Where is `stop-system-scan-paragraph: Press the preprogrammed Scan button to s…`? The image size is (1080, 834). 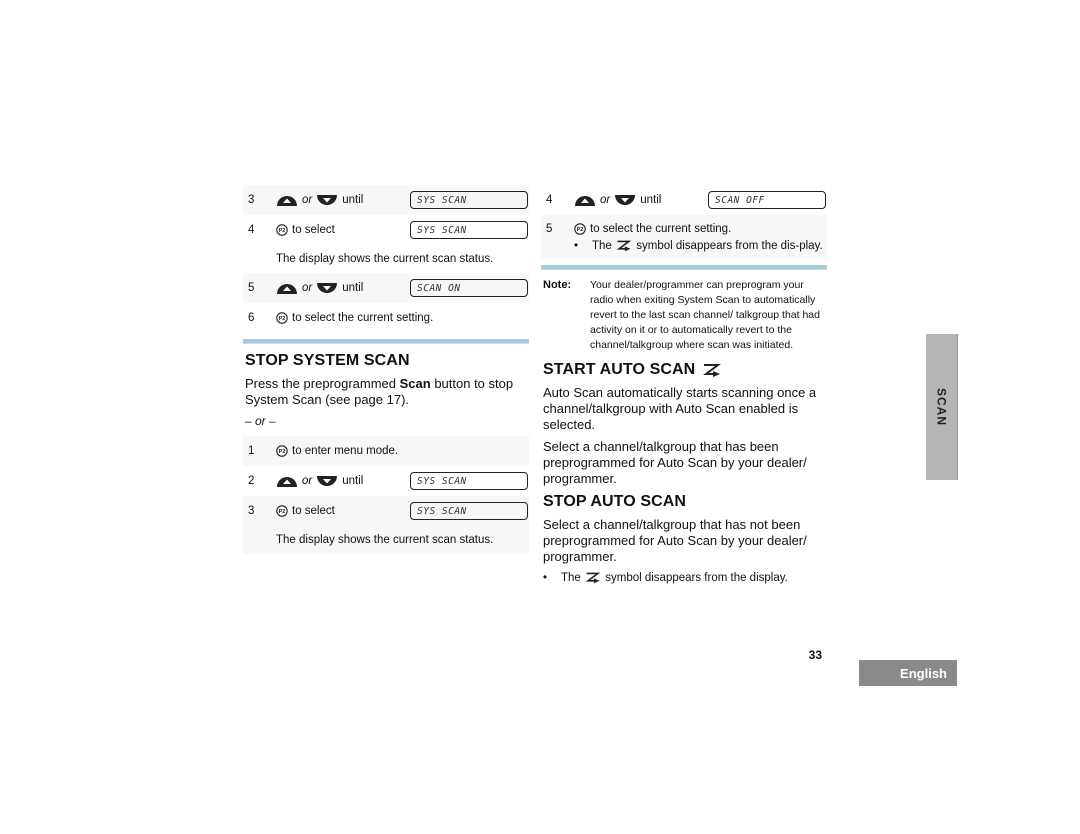 stop-system-scan-paragraph: Press the preprogrammed Scan button to s… is located at coordinates (379, 391).